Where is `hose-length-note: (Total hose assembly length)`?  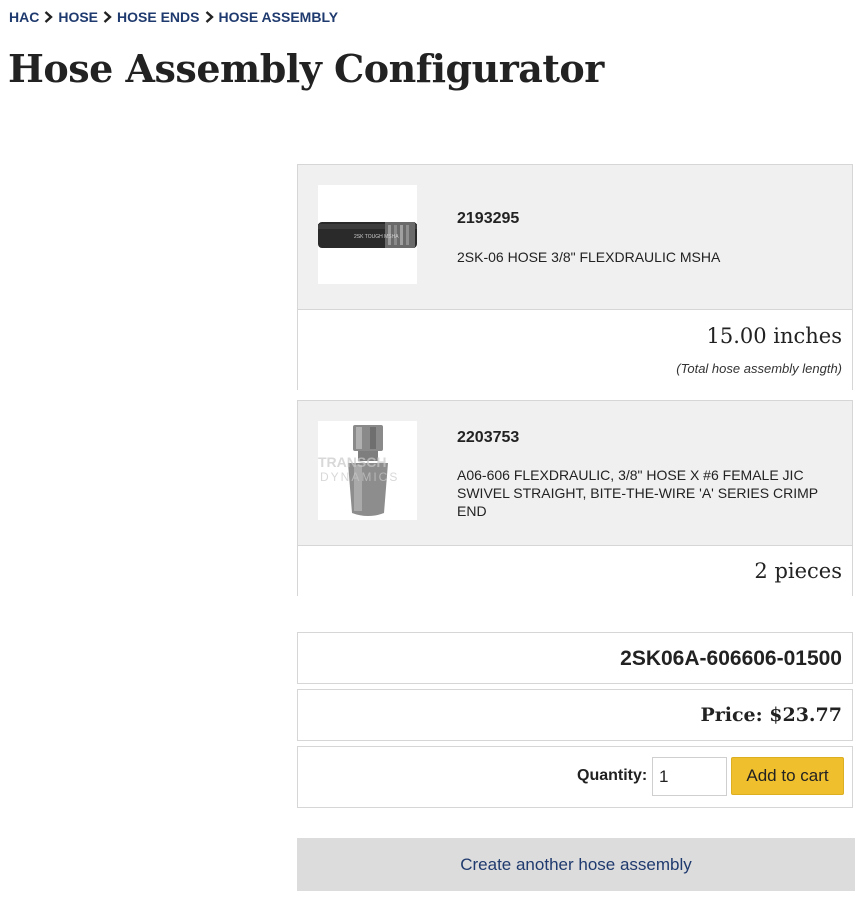 hose-length-note: (Total hose assembly length) is located at coordinates (759, 368).